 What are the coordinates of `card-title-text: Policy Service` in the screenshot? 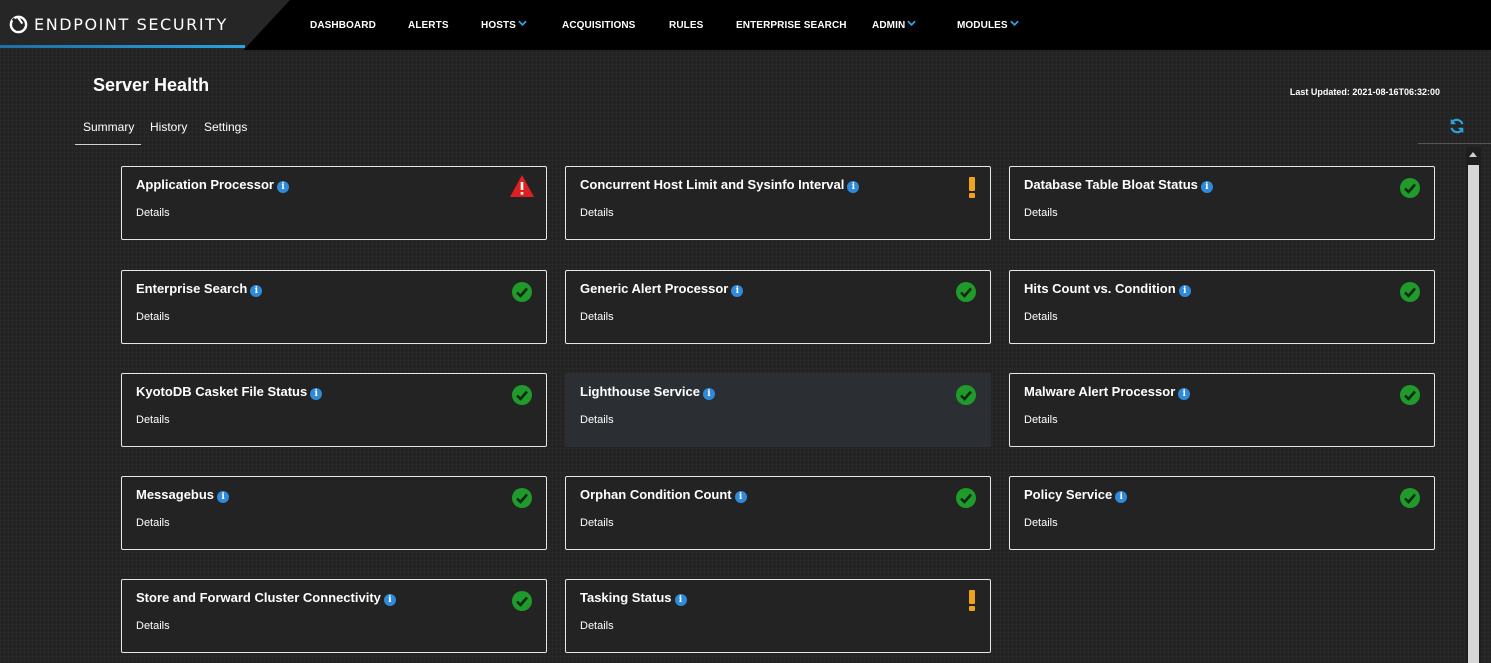 It's located at (1068, 494).